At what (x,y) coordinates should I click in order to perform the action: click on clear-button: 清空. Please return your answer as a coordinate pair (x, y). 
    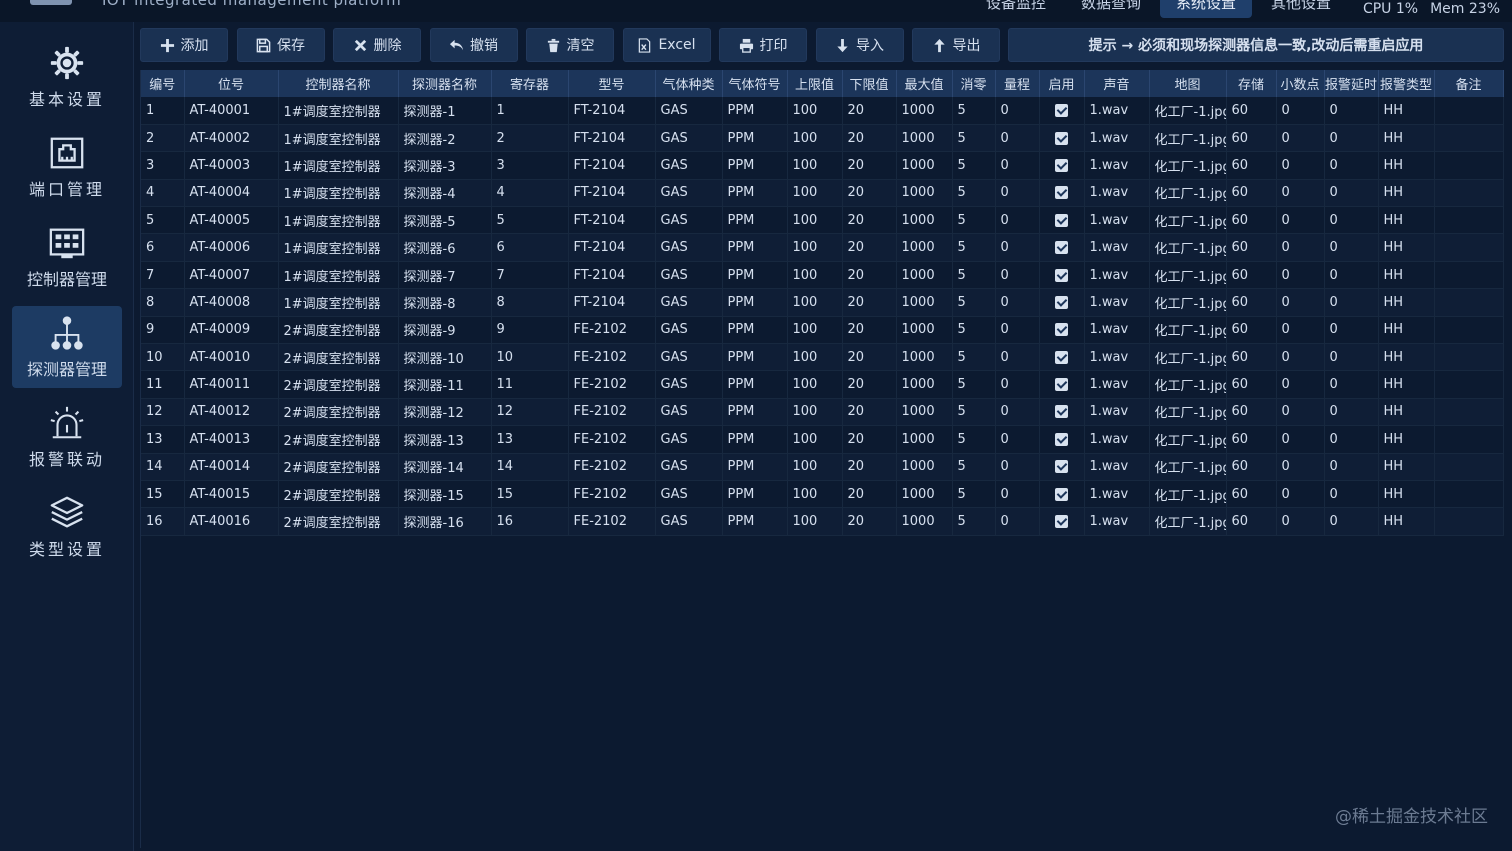
    Looking at the image, I should click on (570, 45).